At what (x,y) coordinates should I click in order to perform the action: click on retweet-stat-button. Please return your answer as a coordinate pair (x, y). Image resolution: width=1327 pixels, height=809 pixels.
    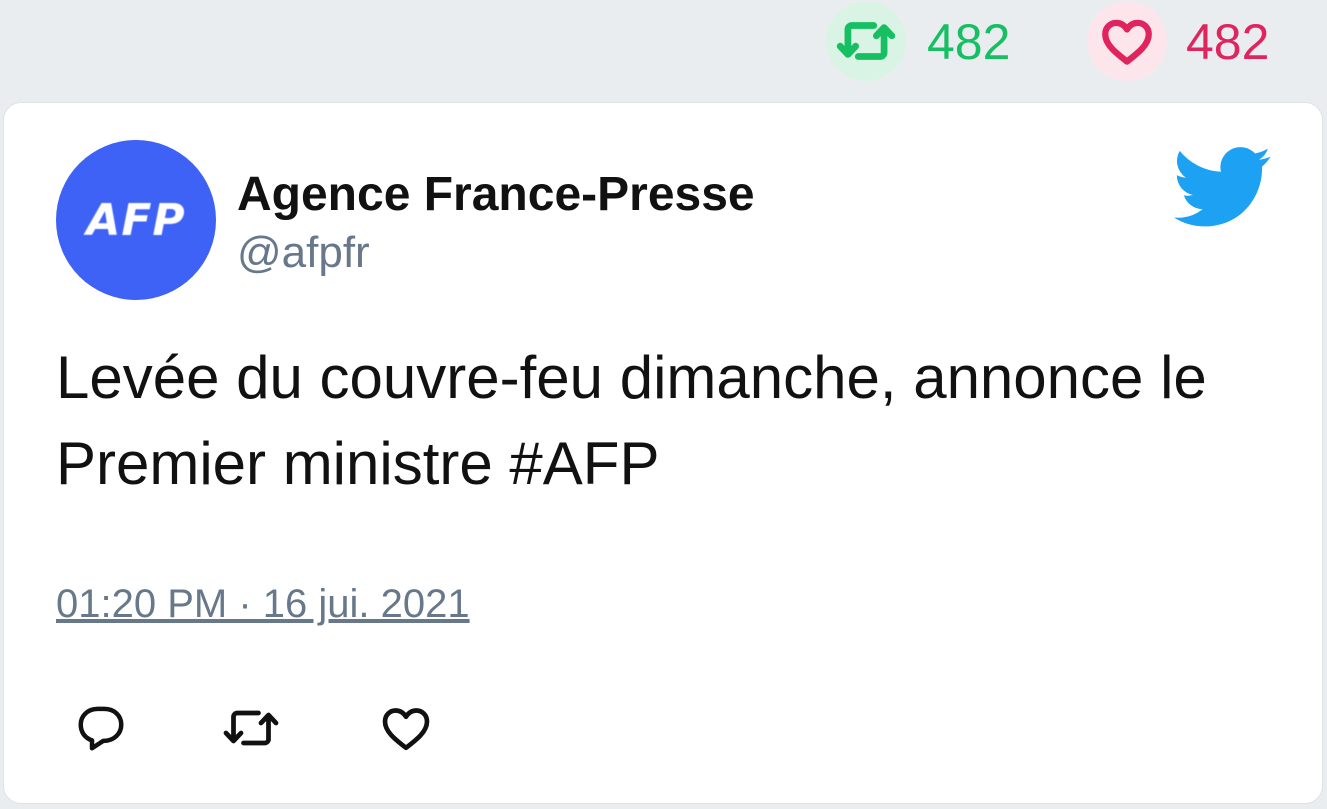
    Looking at the image, I should click on (866, 41).